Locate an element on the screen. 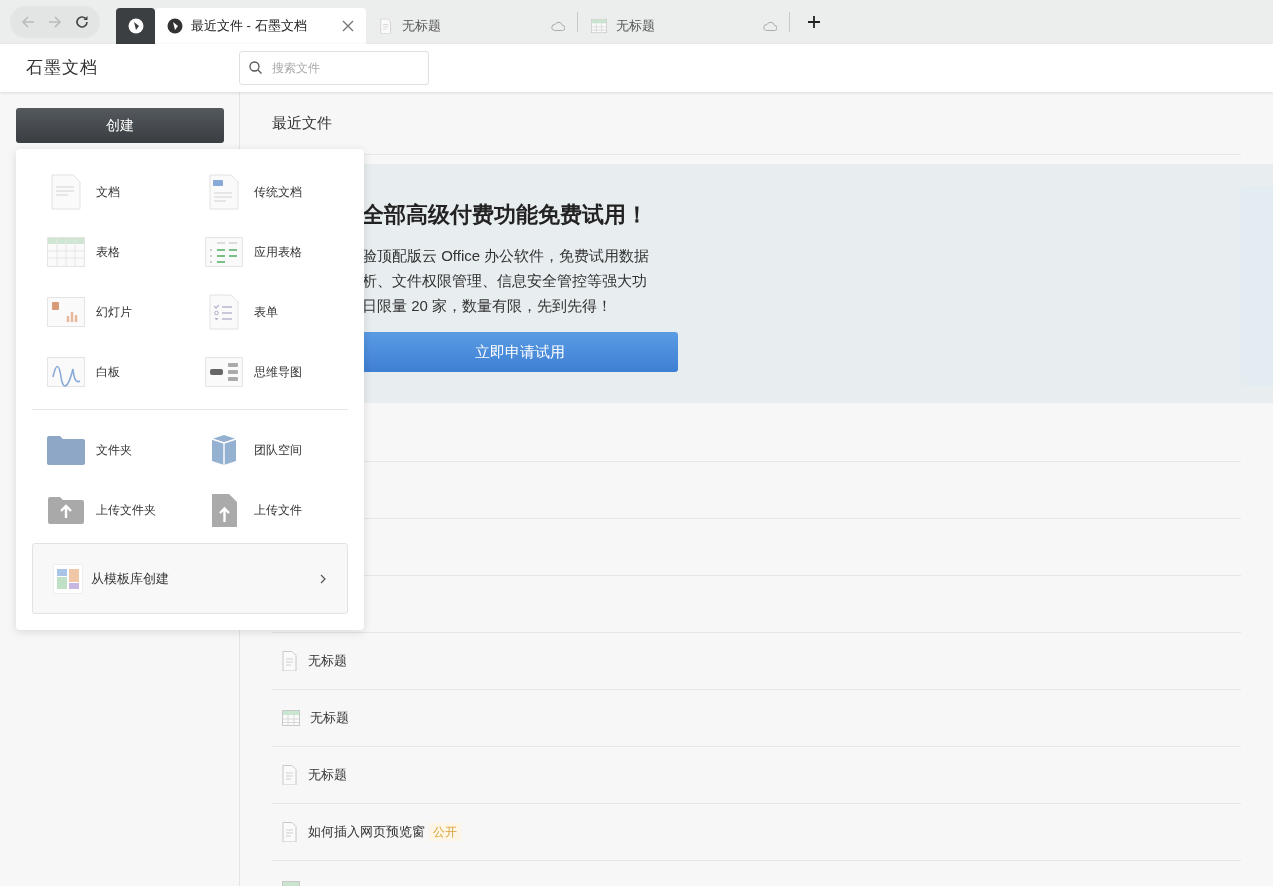  create-menu-item: 幻灯片 is located at coordinates (111, 312).